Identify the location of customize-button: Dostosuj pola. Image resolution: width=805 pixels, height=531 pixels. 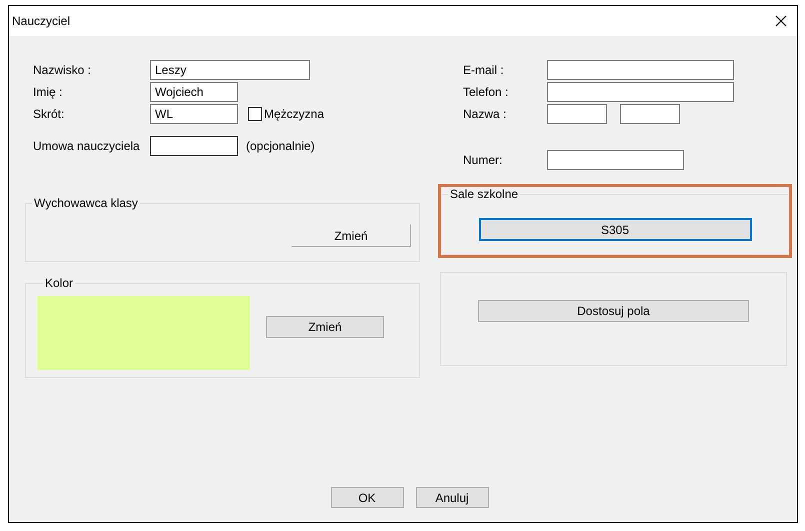
(613, 311).